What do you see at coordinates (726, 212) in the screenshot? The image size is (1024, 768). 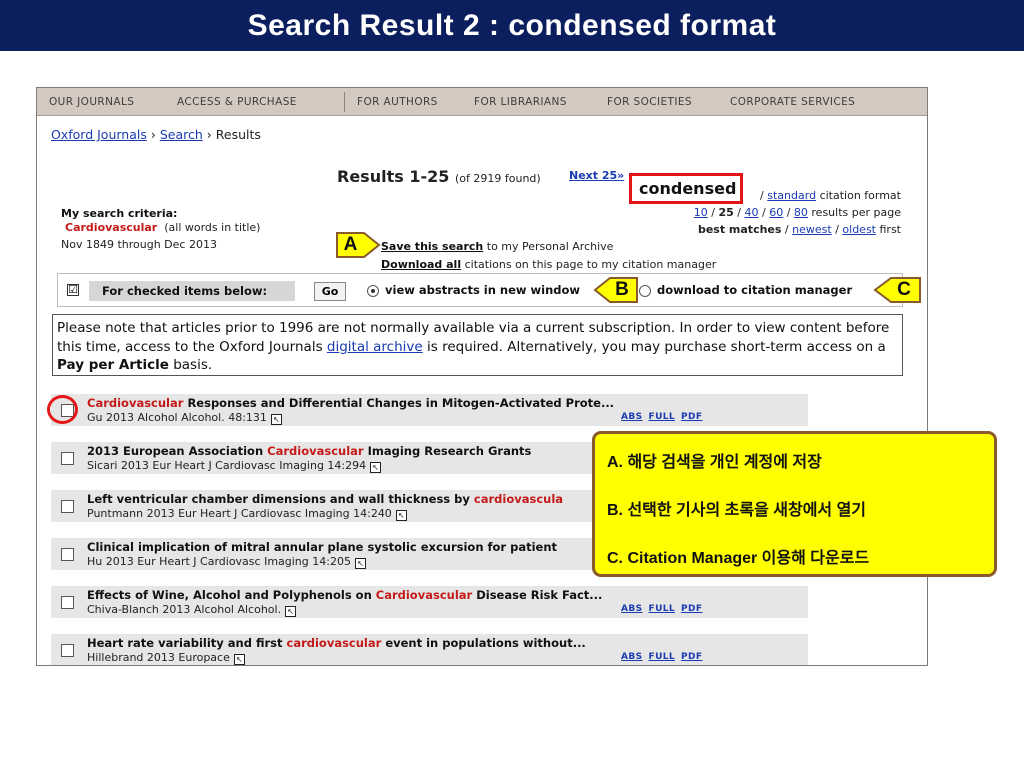 I see `per-page-25-selected: 25` at bounding box center [726, 212].